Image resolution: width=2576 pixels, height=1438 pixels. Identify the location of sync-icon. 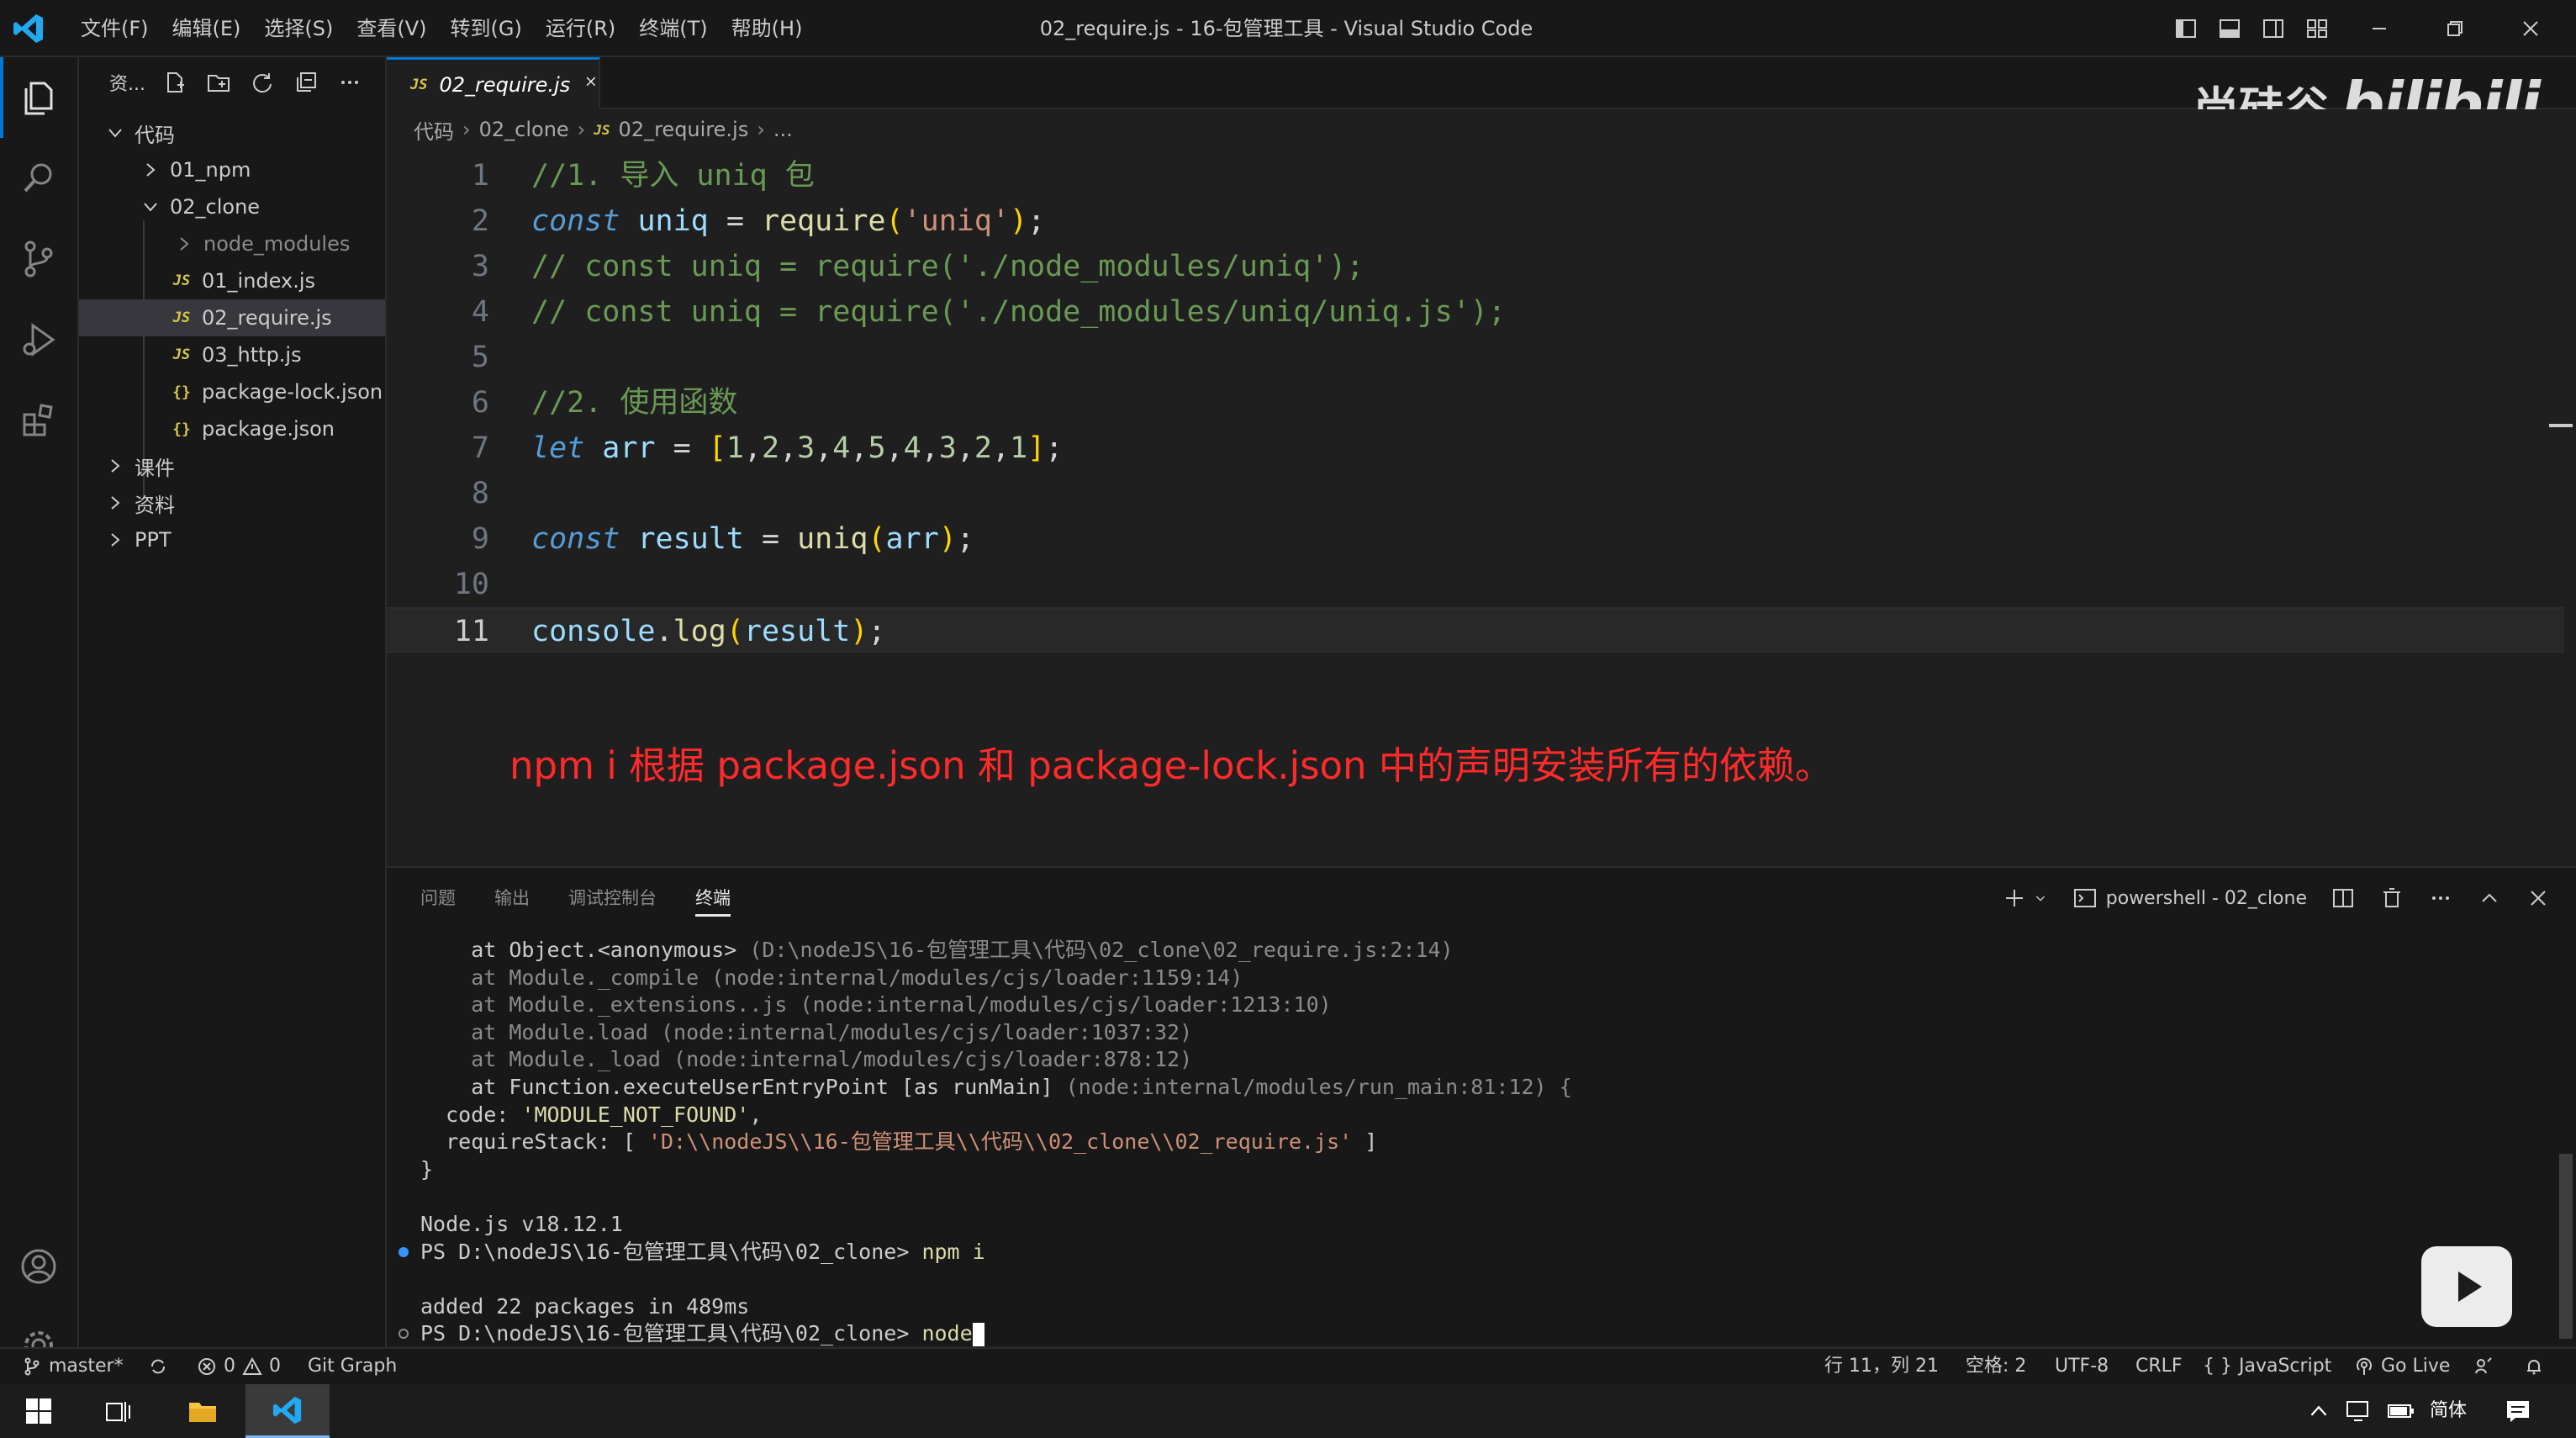
(158, 1366).